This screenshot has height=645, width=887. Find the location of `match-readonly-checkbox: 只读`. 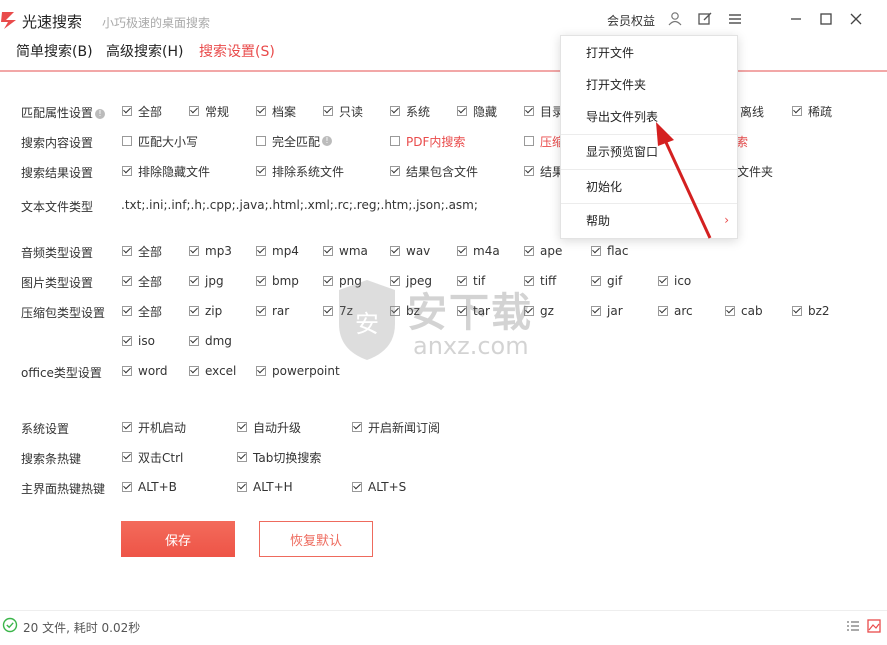

match-readonly-checkbox: 只读 is located at coordinates (343, 111).